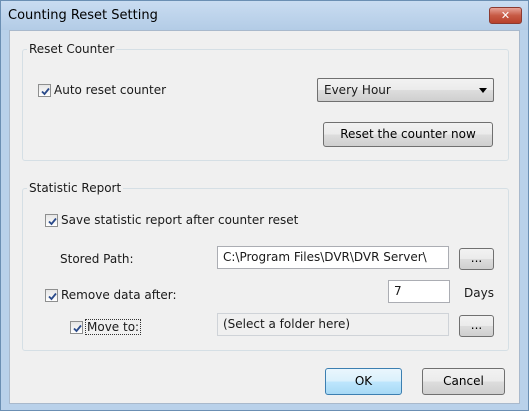  What do you see at coordinates (110, 90) in the screenshot?
I see `auto-reset-label: Auto reset counter` at bounding box center [110, 90].